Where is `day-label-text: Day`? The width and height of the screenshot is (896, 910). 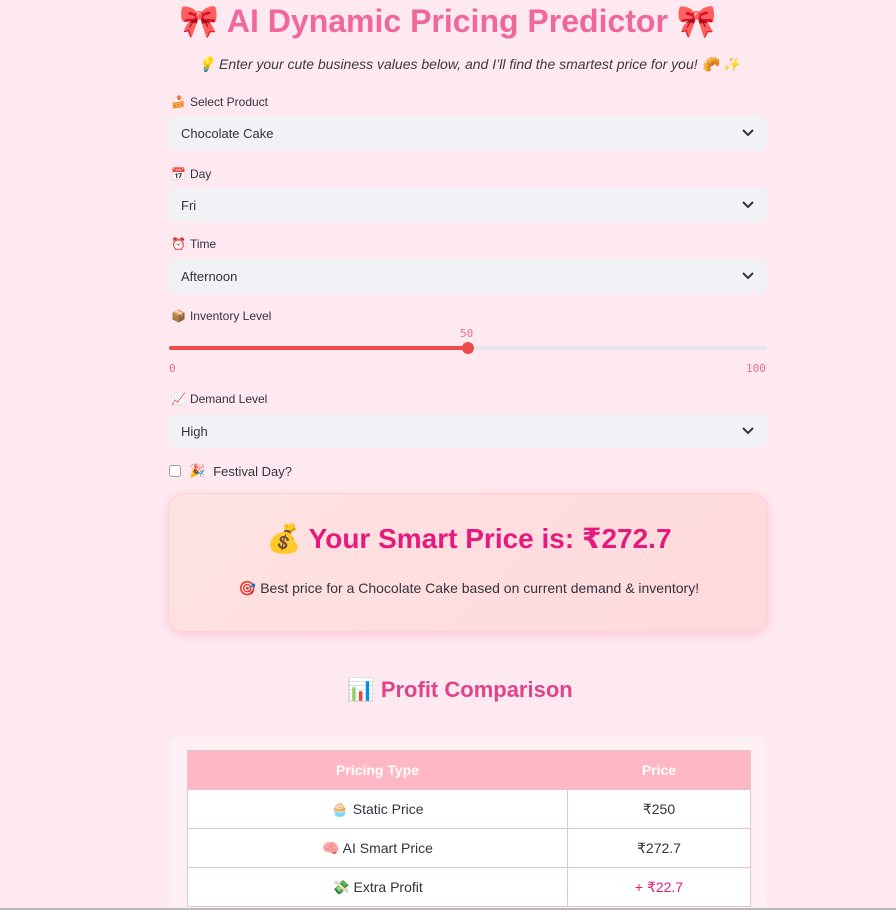 day-label-text: Day is located at coordinates (200, 174).